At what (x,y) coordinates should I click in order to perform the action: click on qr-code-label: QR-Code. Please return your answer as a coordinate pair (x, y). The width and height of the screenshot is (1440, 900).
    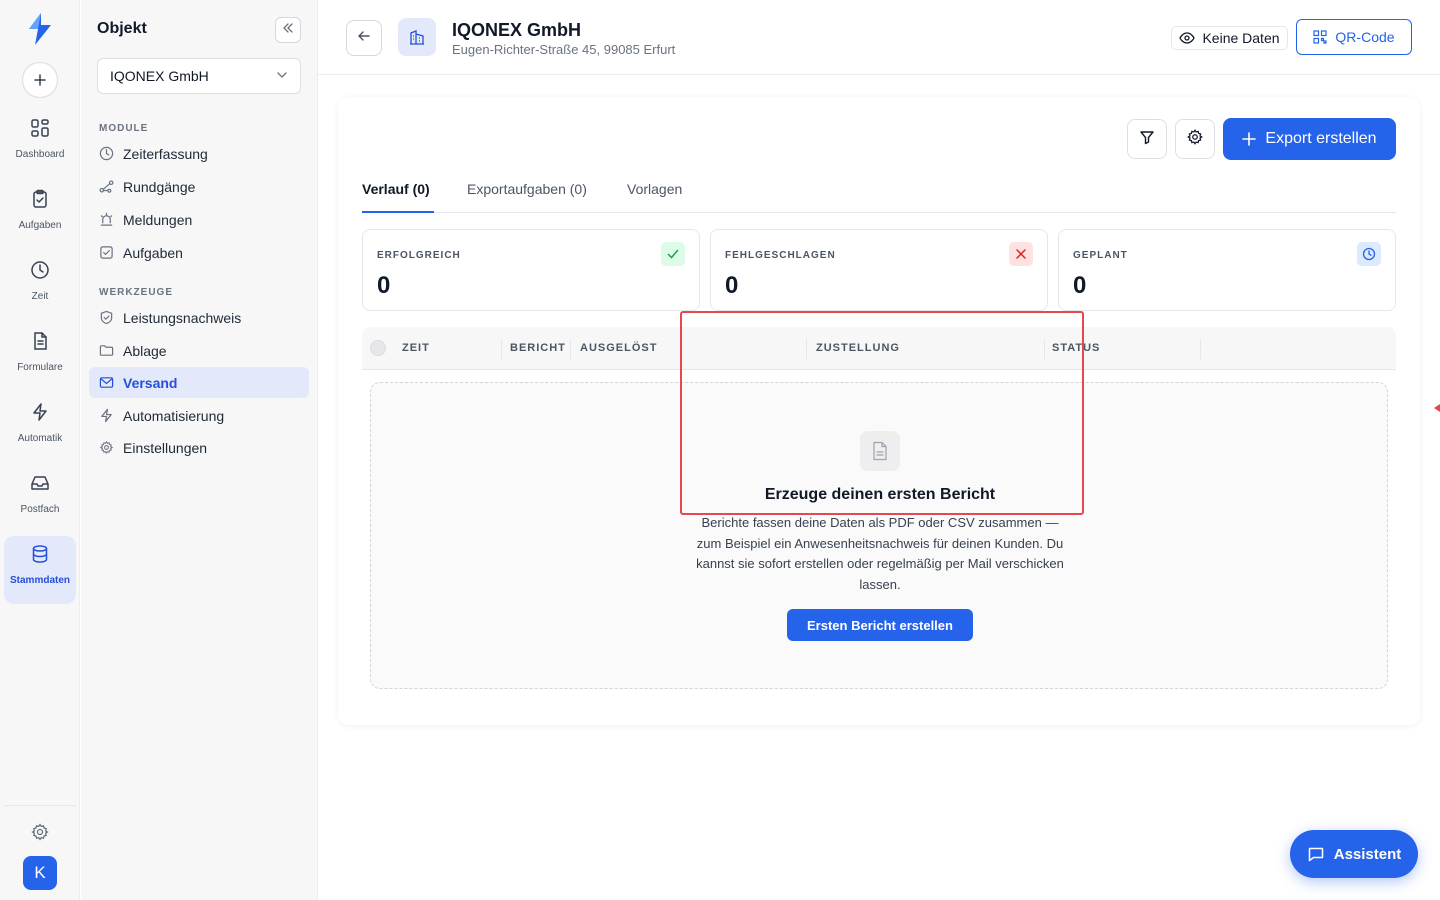
    Looking at the image, I should click on (1365, 37).